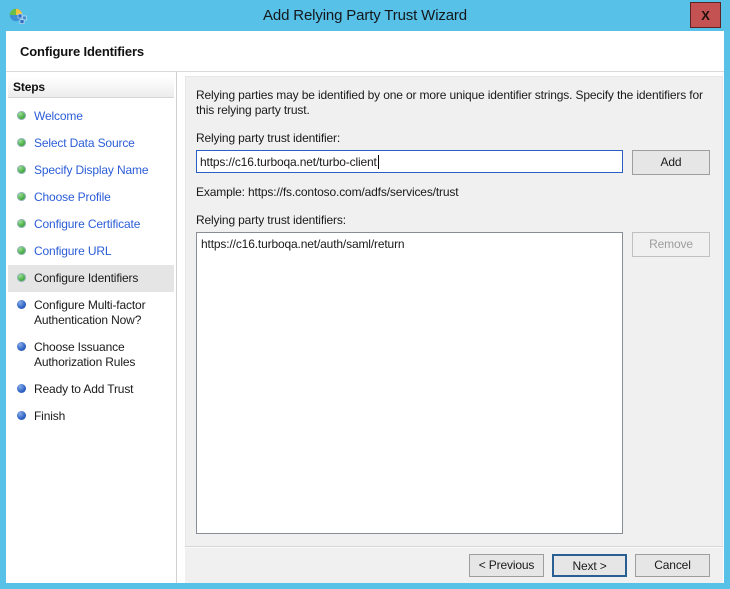 Image resolution: width=730 pixels, height=589 pixels. What do you see at coordinates (91, 389) in the screenshot?
I see `step-ready-to-add-trust: Ready to Add Trust` at bounding box center [91, 389].